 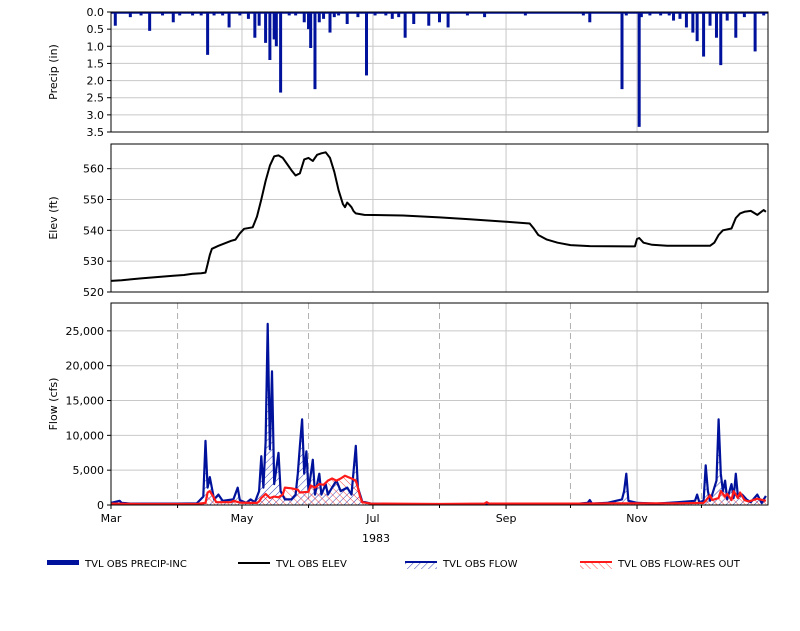 I want to click on y-tick-label: 25,000, so click(x=85, y=331).